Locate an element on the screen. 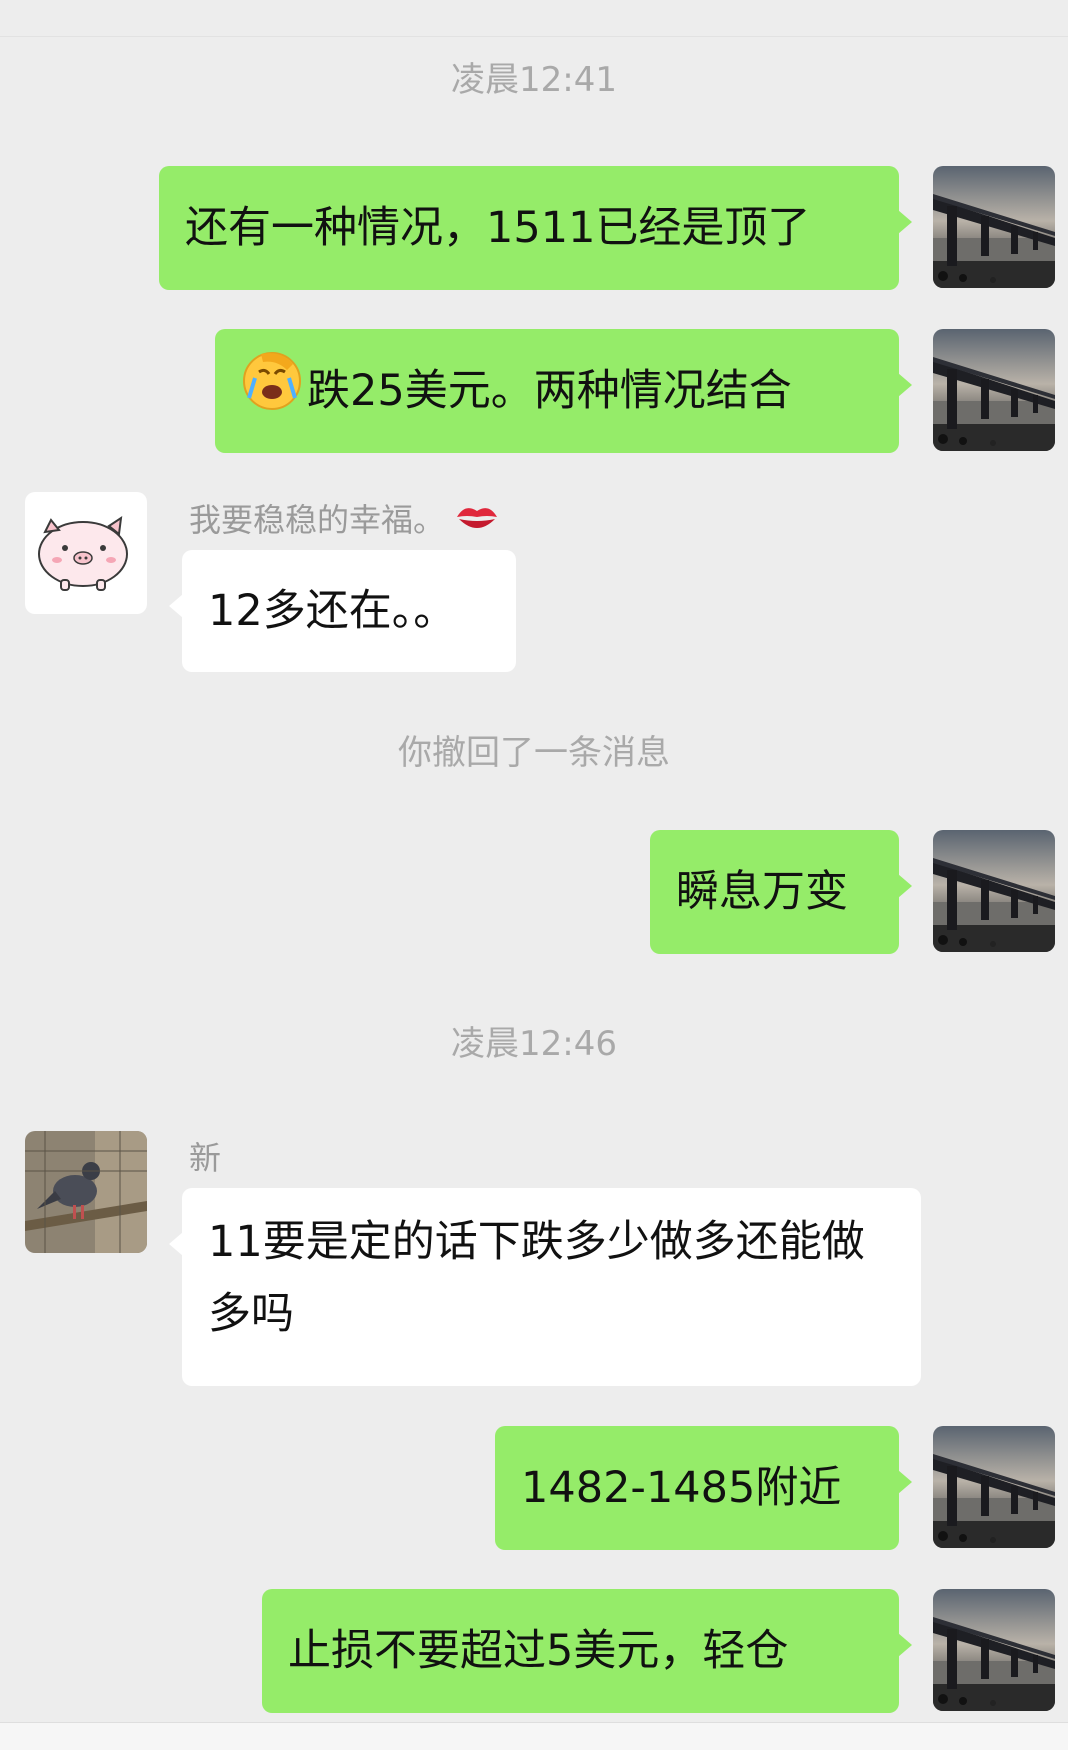  sender-name-text: 我要稳稳的幸福。 is located at coordinates (317, 520).